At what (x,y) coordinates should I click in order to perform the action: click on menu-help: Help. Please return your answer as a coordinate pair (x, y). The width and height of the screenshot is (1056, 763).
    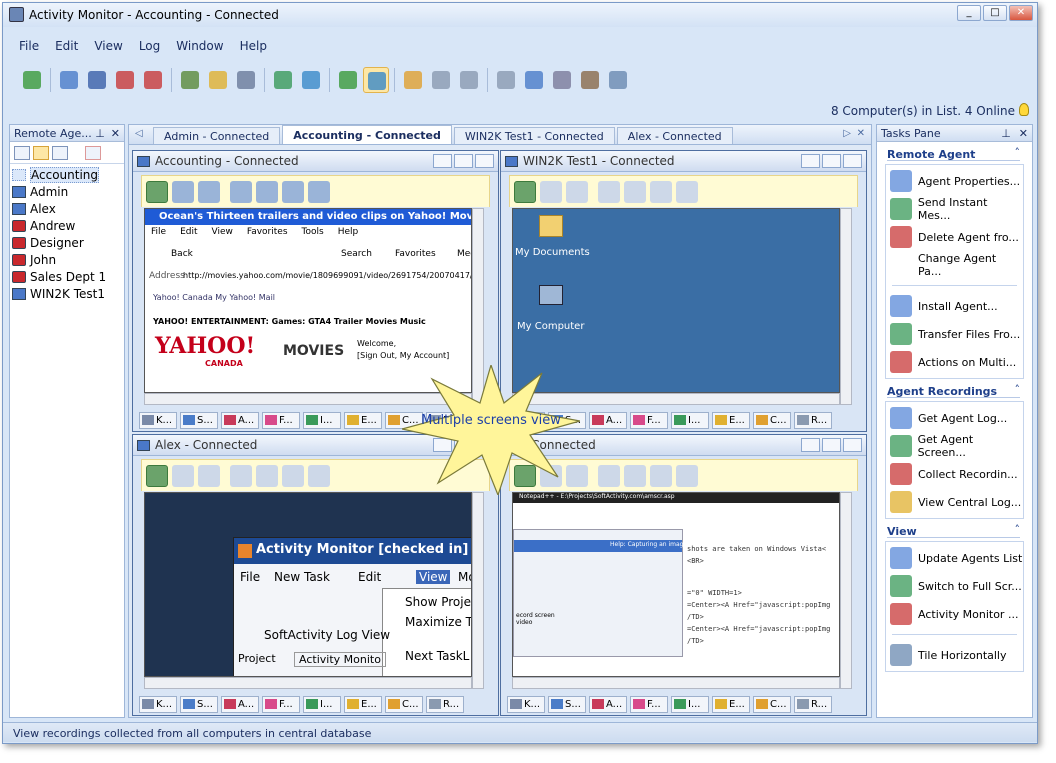
    Looking at the image, I should click on (253, 47).